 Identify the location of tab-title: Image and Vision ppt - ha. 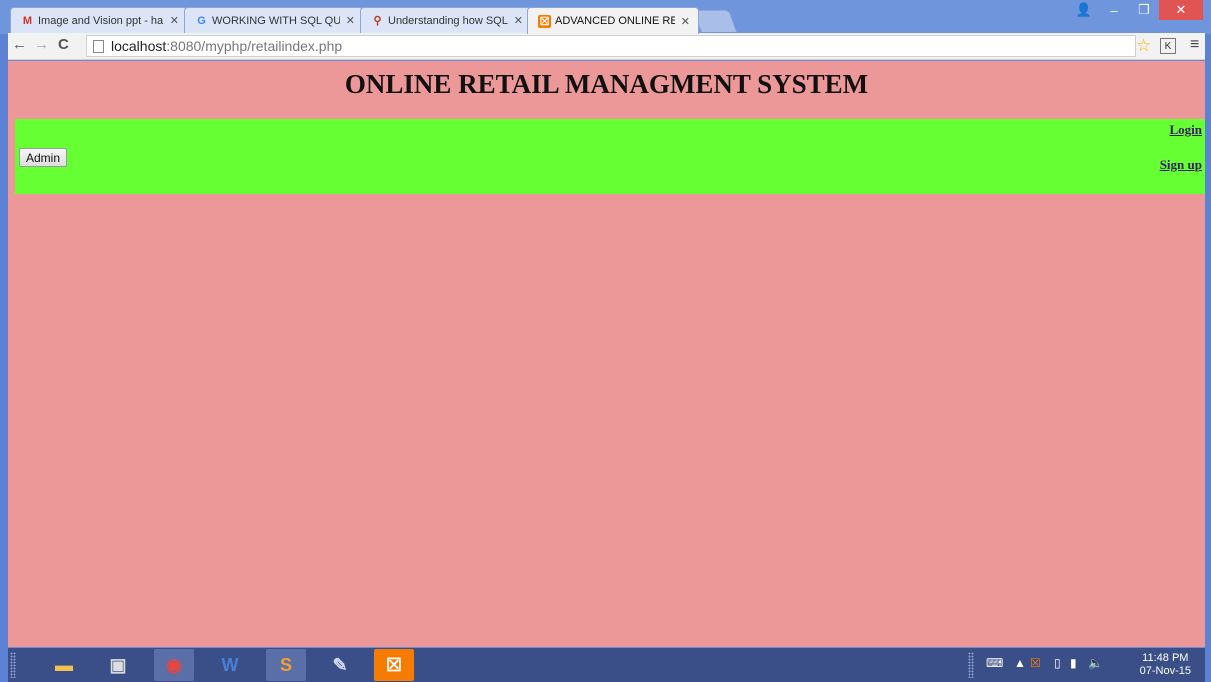
(101, 20).